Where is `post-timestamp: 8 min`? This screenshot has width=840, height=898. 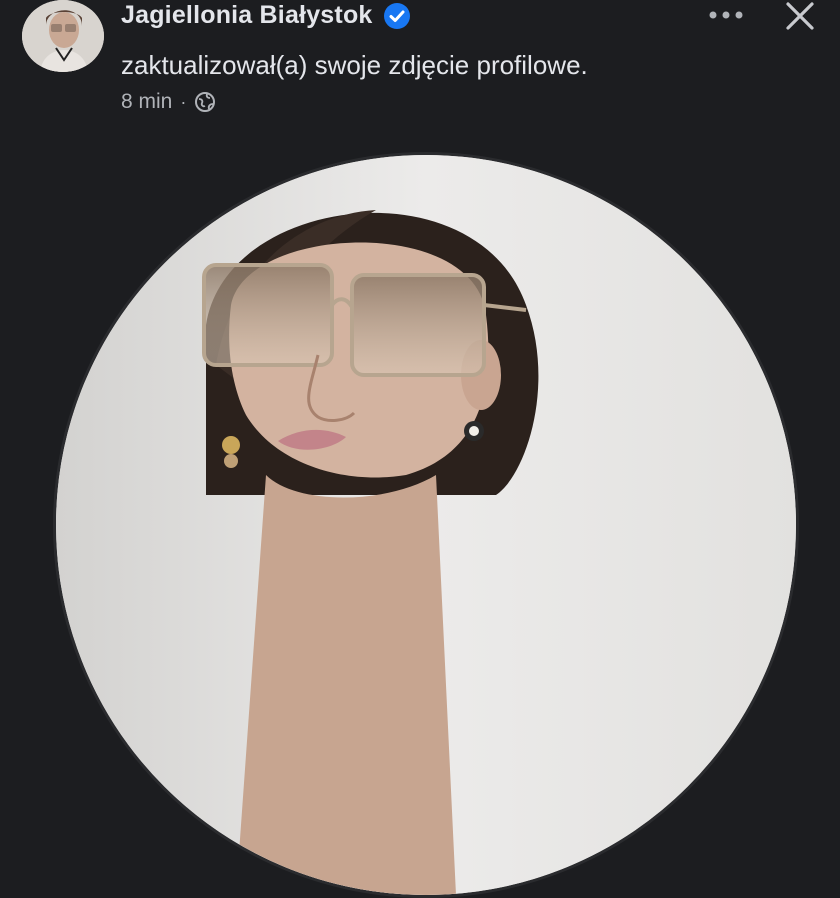 post-timestamp: 8 min is located at coordinates (146, 102).